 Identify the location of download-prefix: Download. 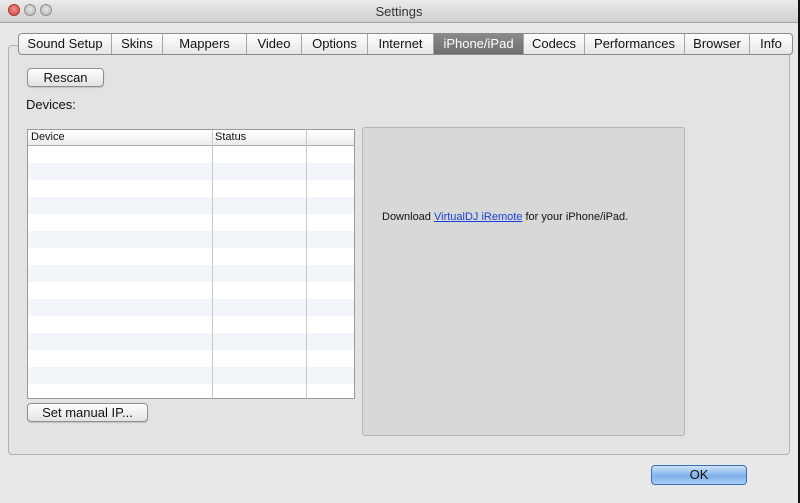
(408, 217).